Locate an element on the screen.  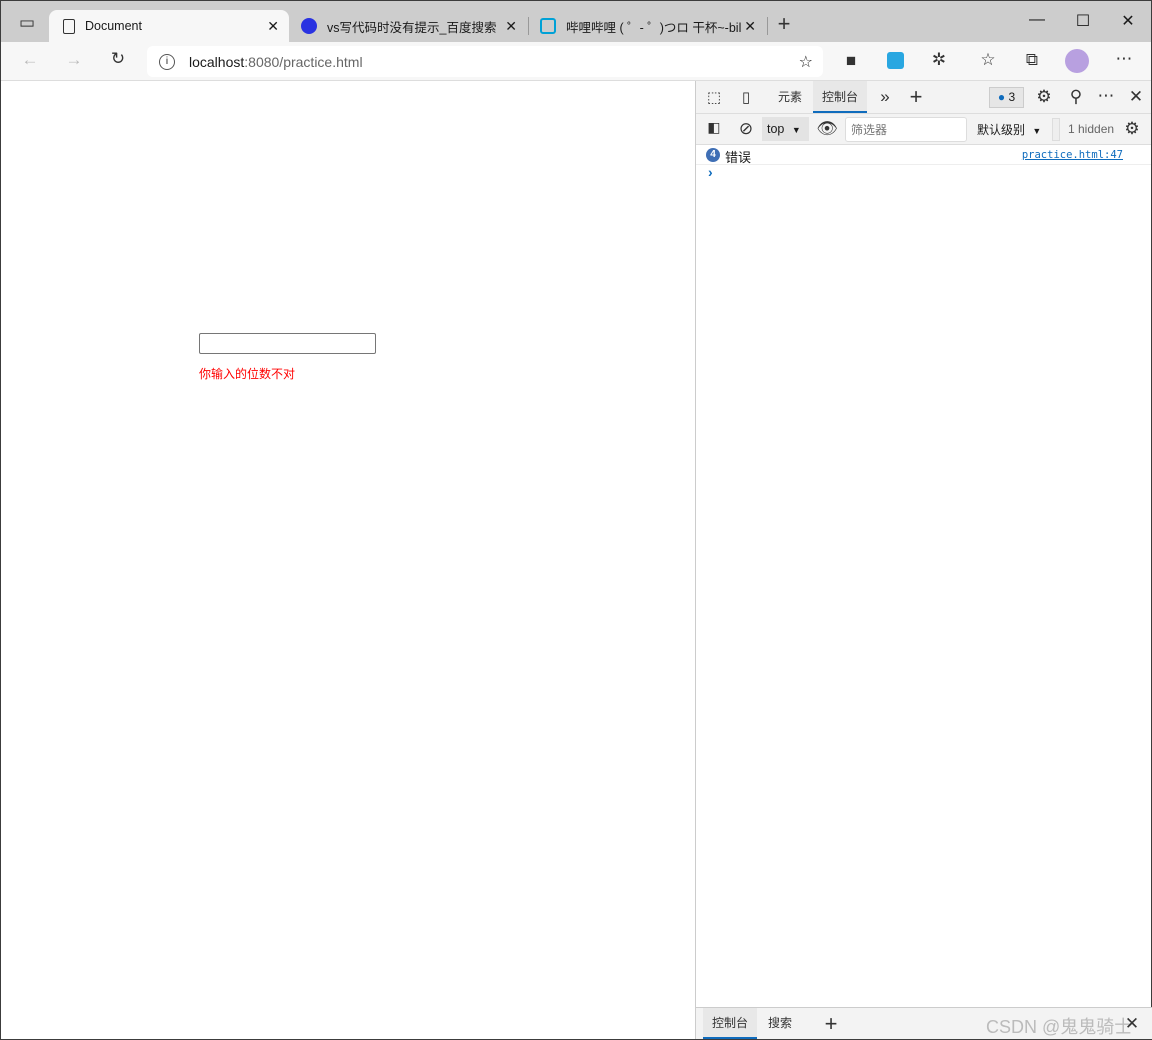
url-path: :8080/practice.html is located at coordinates (303, 61).